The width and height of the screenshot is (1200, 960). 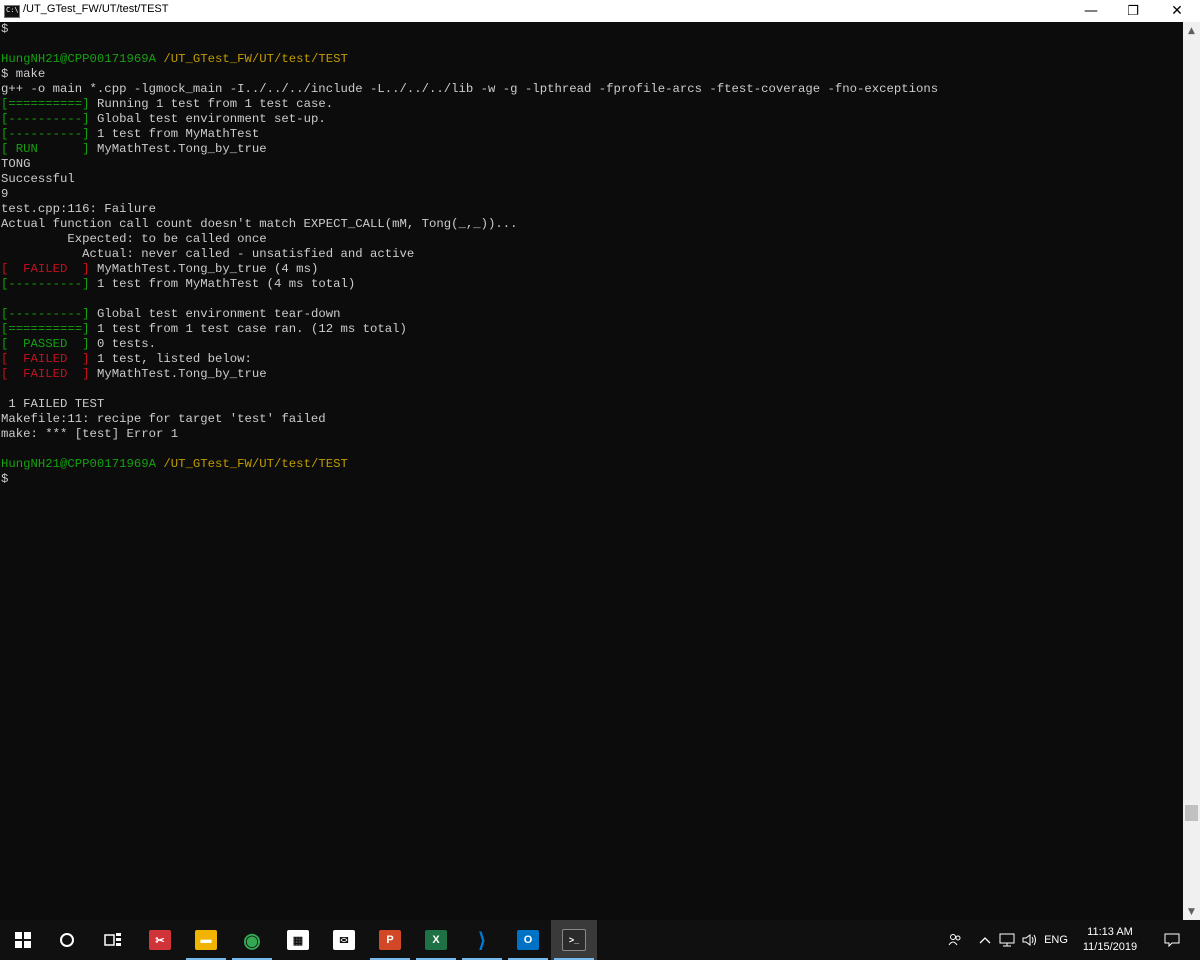 I want to click on terminal-line: [ RUN ] MyMathTest.Tong_by_true, so click(x=592, y=149).